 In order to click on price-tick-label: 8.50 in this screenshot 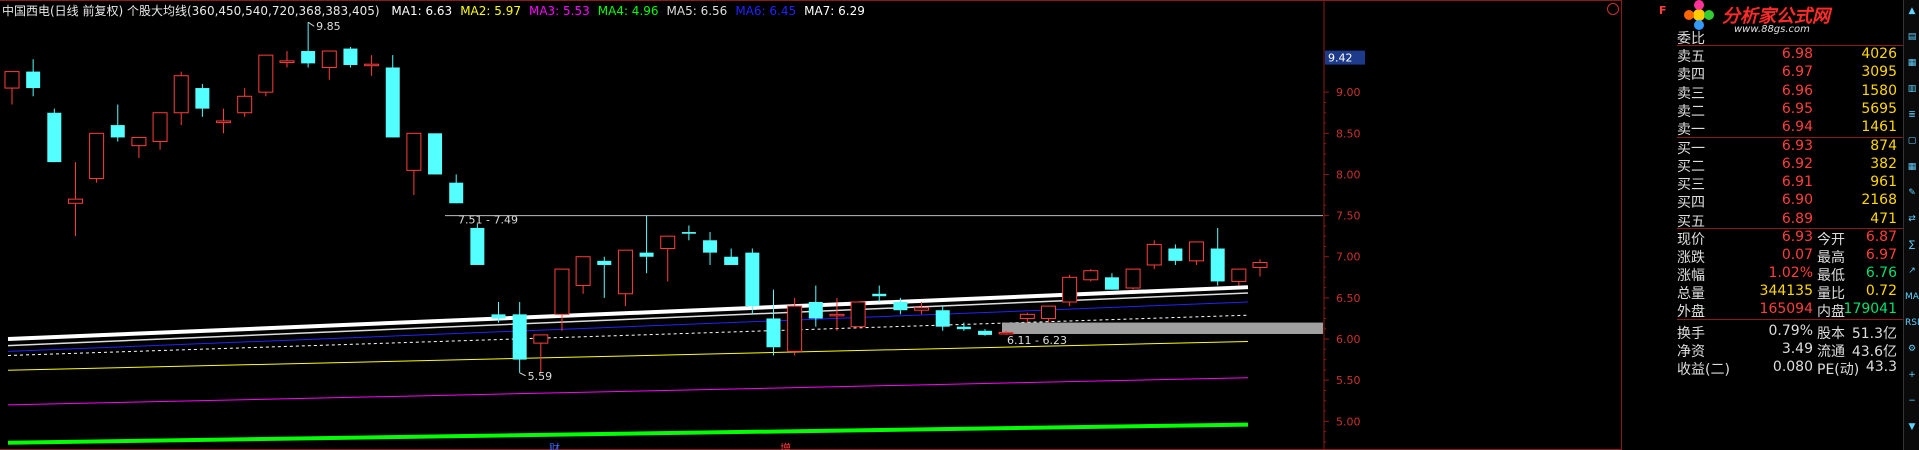, I will do `click(1348, 133)`.